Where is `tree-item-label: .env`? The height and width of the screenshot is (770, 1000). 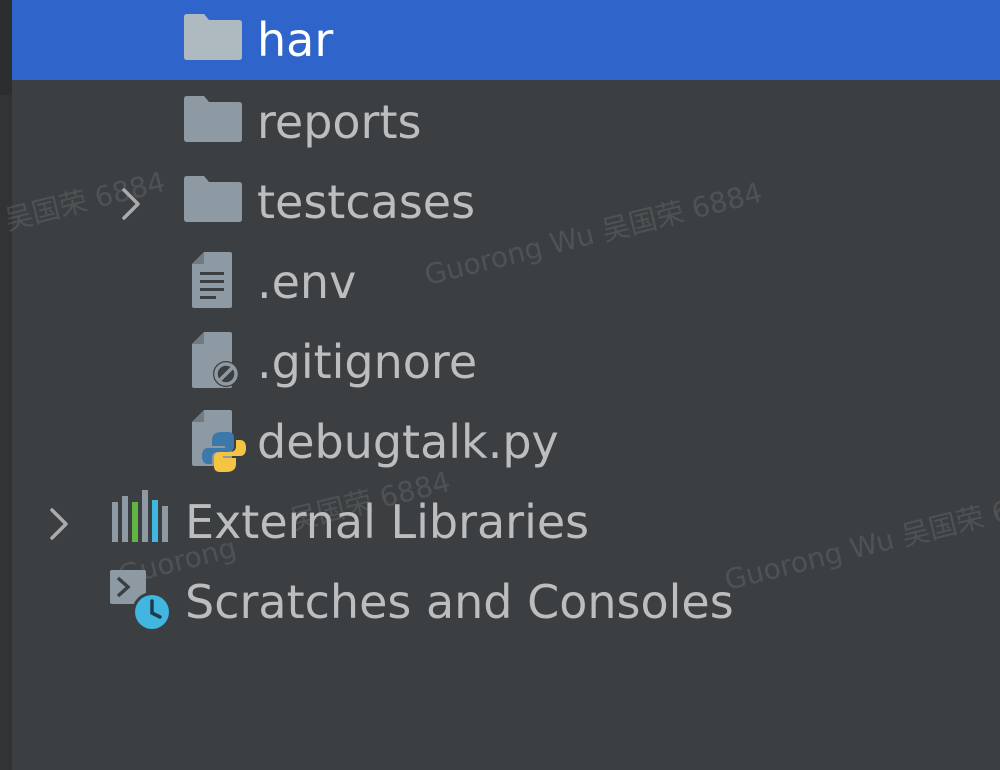
tree-item-label: .env is located at coordinates (307, 282).